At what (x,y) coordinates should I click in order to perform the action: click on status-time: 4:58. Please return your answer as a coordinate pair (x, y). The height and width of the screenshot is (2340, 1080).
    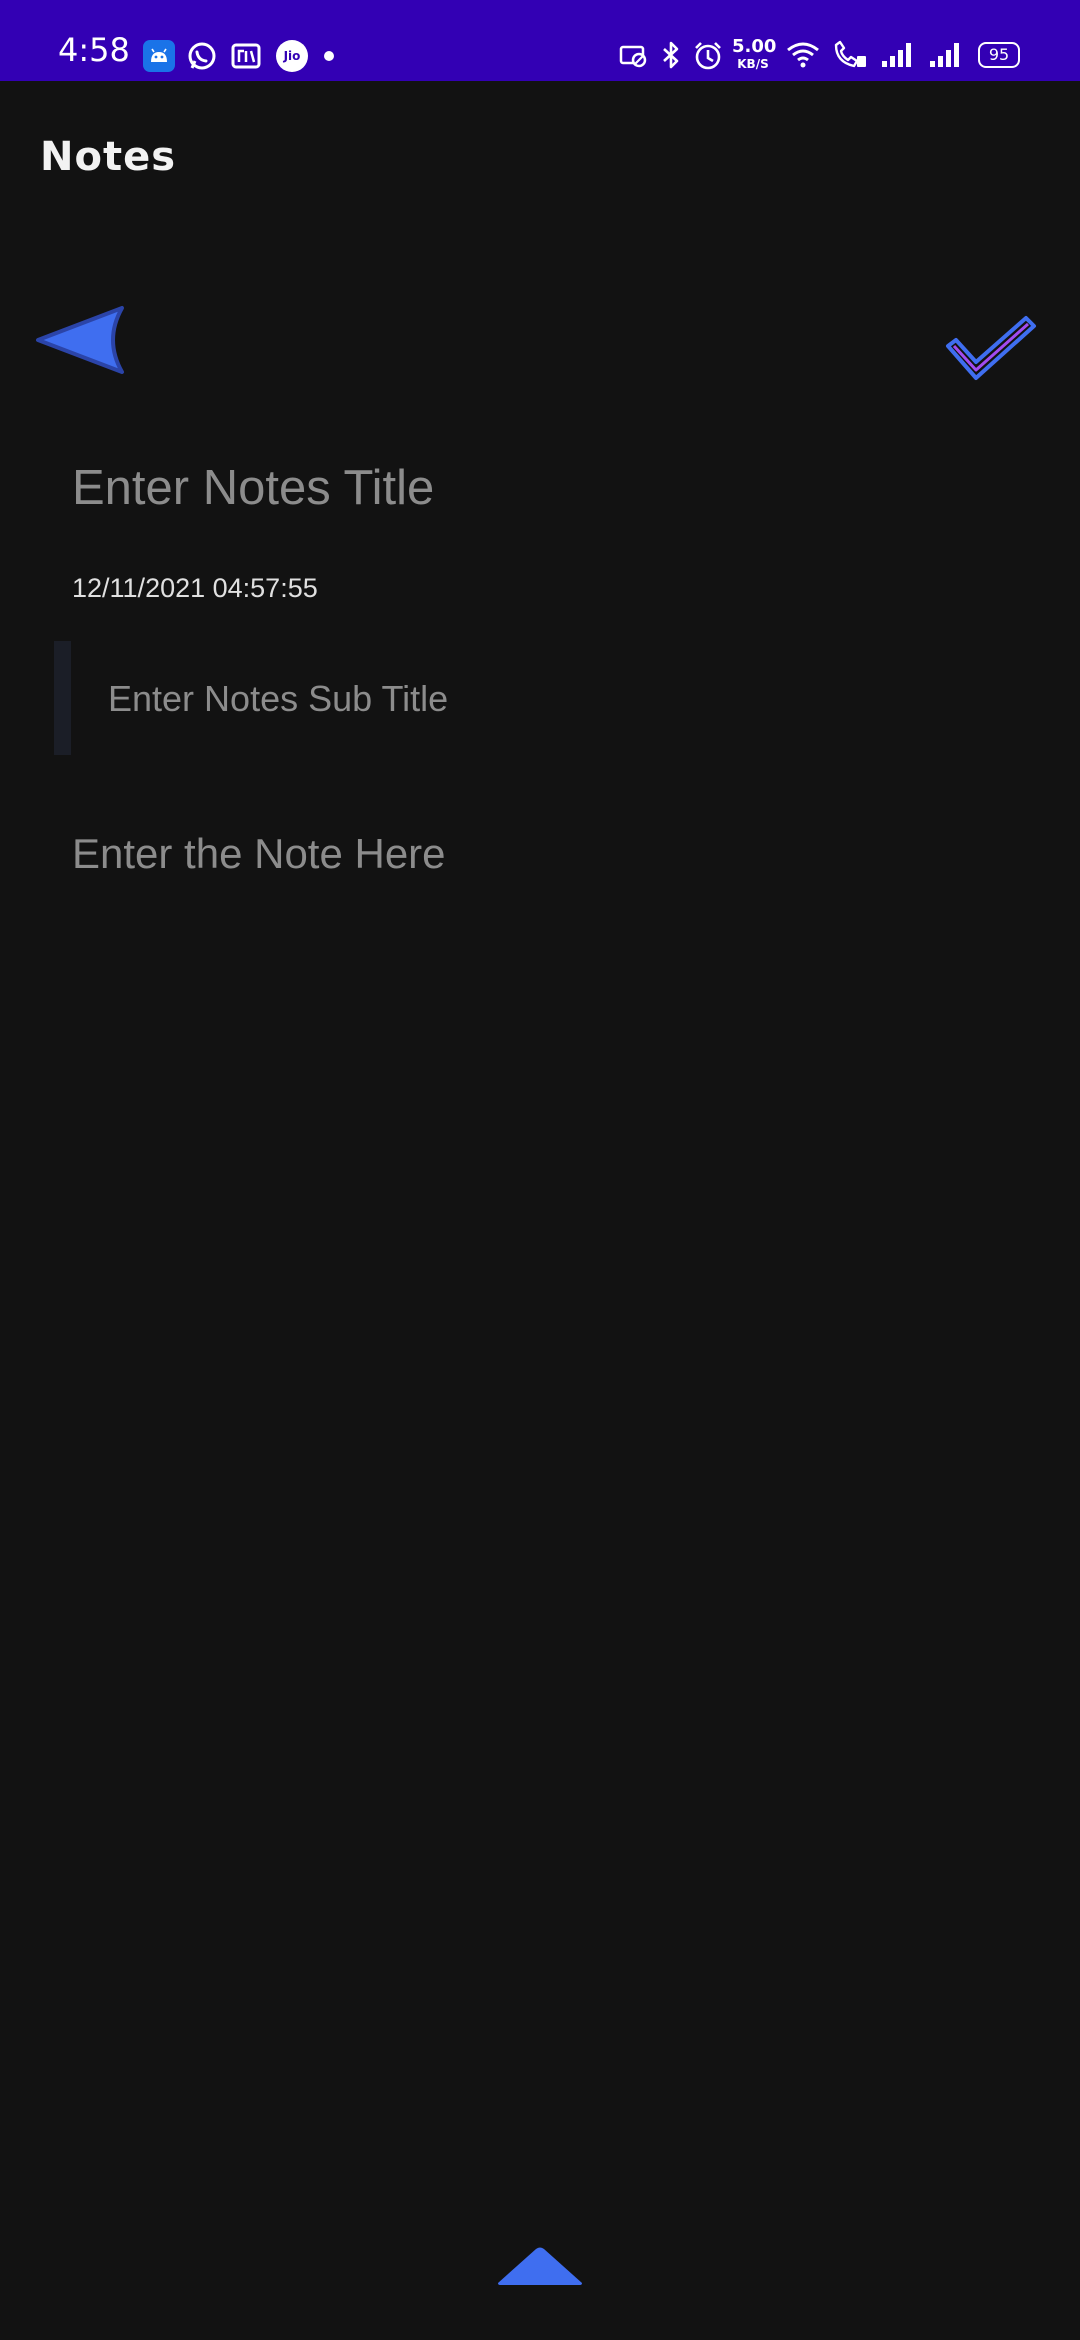
    Looking at the image, I should click on (94, 50).